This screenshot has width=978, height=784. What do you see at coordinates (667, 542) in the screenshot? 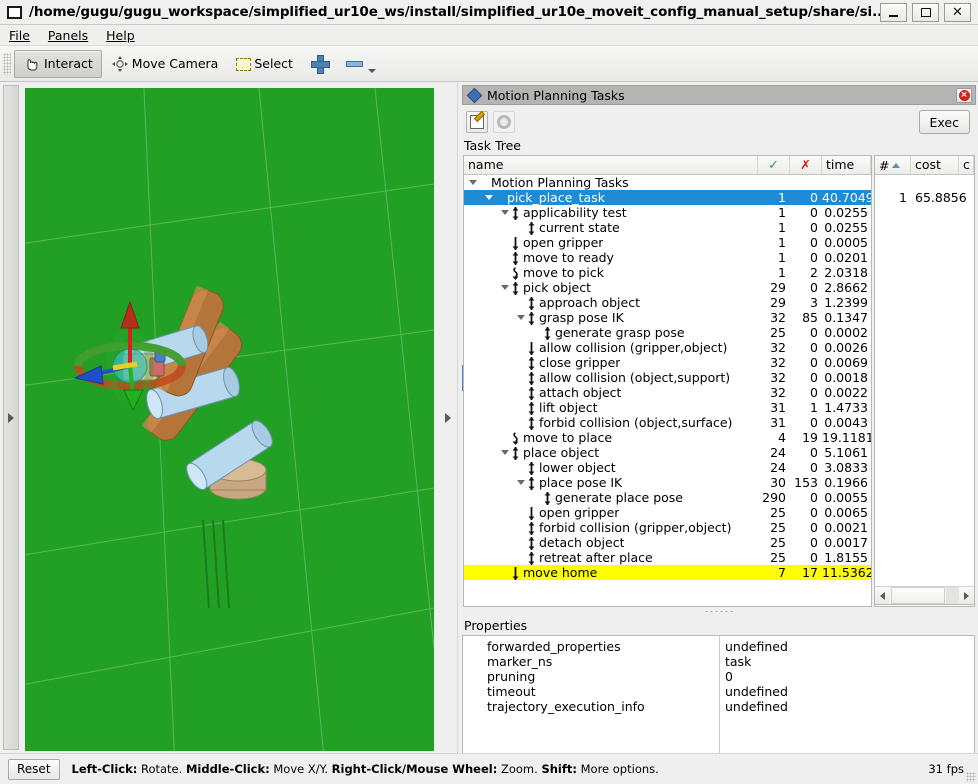
I see `table-row: detach object 25 0 0.0017` at bounding box center [667, 542].